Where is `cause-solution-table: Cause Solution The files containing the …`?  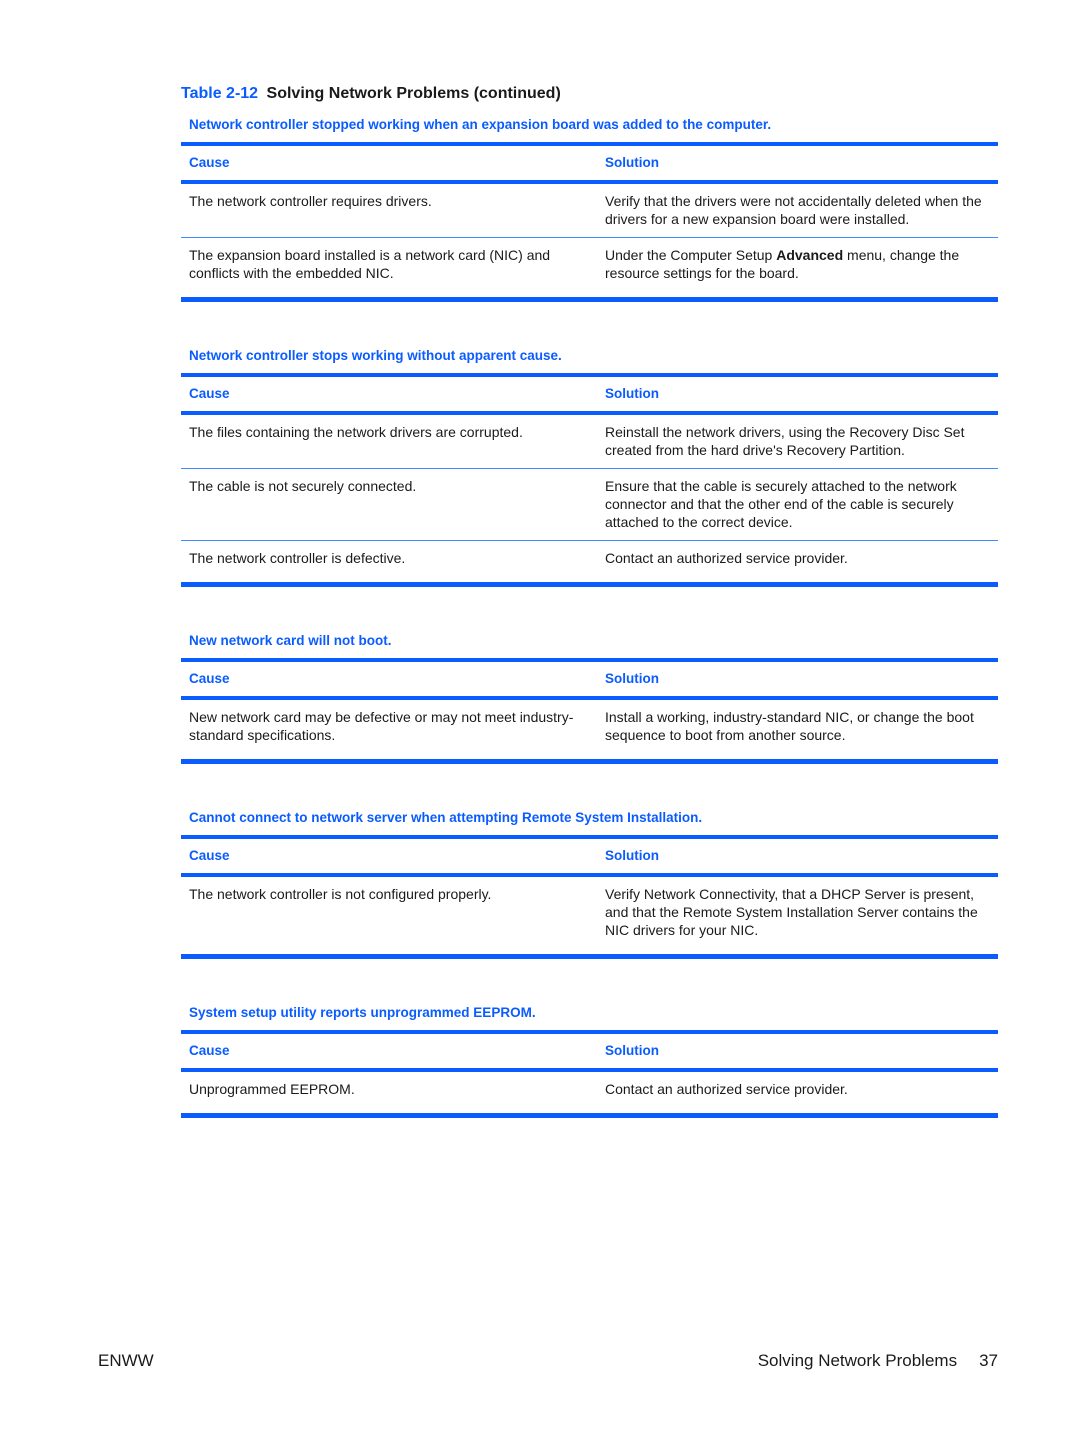 cause-solution-table: Cause Solution The files containing the … is located at coordinates (589, 480).